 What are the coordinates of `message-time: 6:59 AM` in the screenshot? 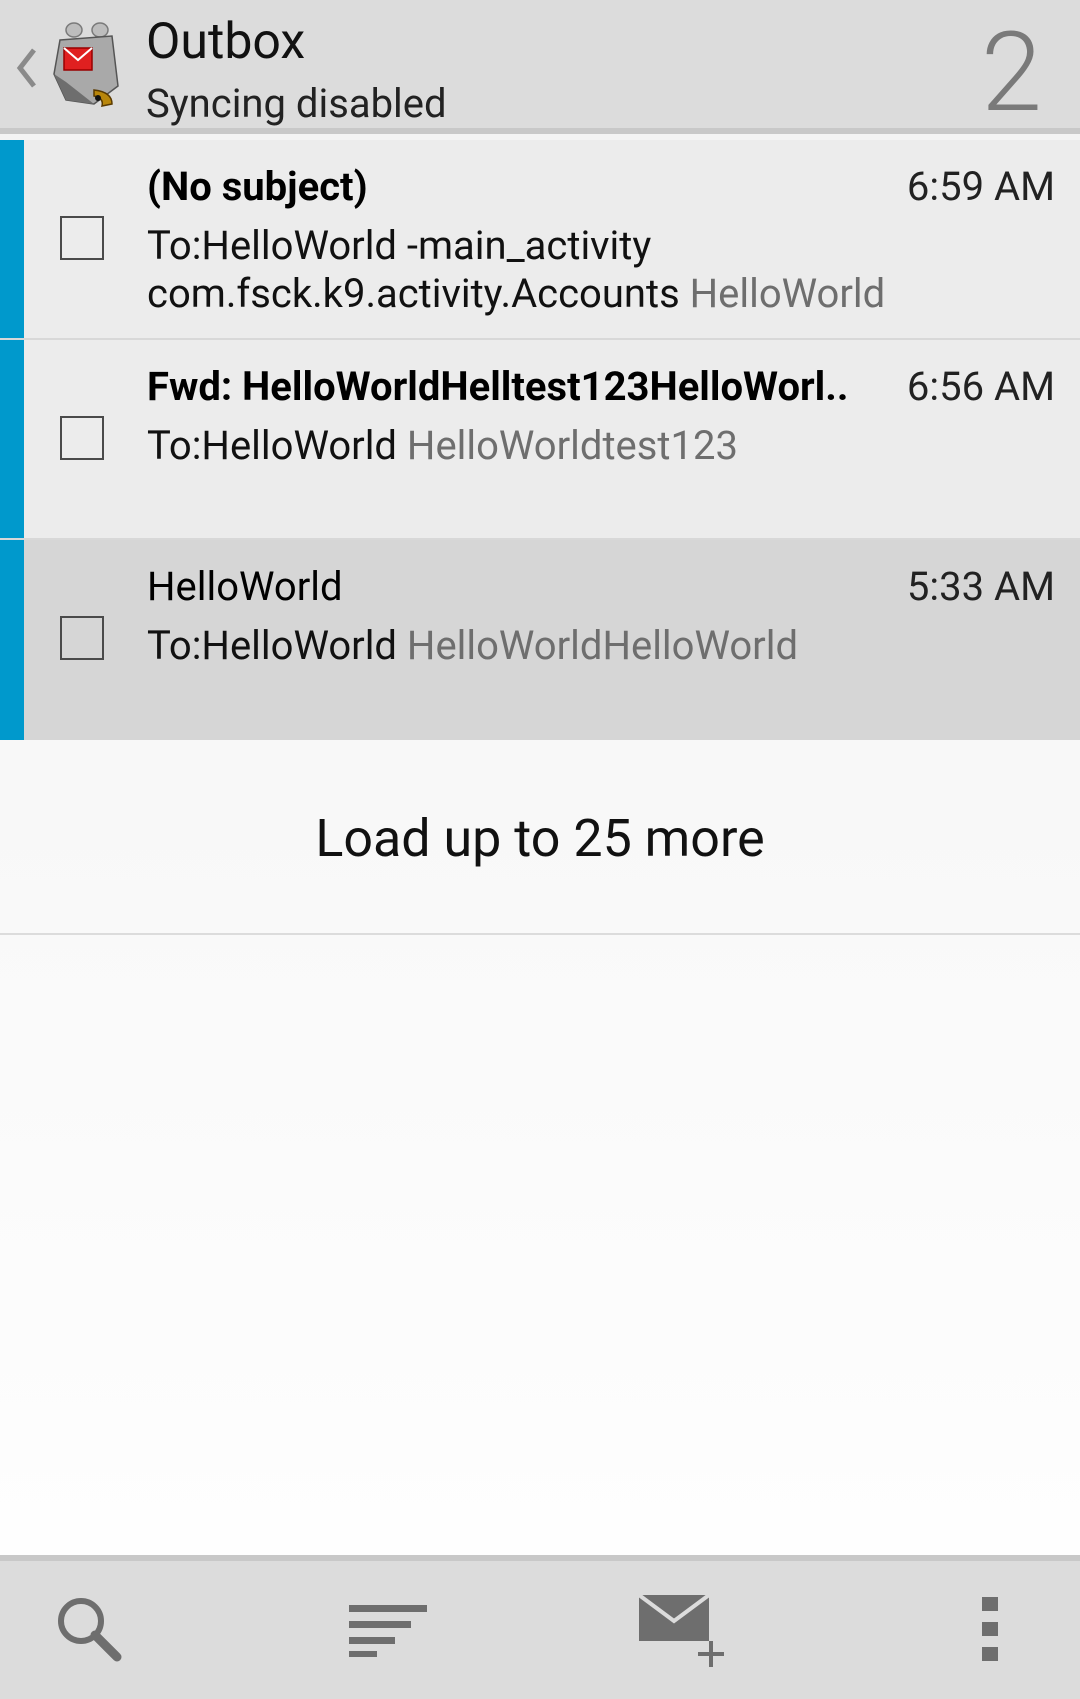 It's located at (980, 186).